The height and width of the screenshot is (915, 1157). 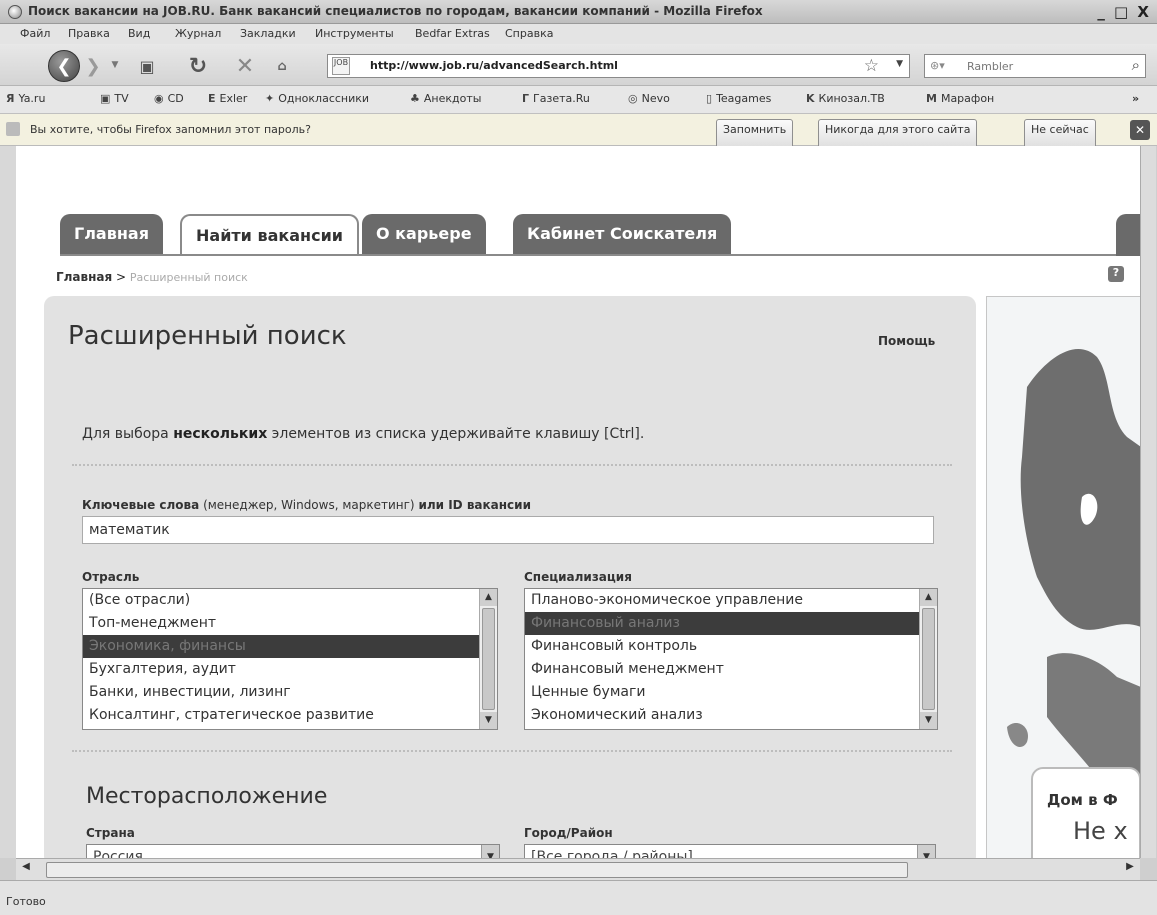 What do you see at coordinates (731, 623) in the screenshot?
I see `specialization-option: Финансовый анализ` at bounding box center [731, 623].